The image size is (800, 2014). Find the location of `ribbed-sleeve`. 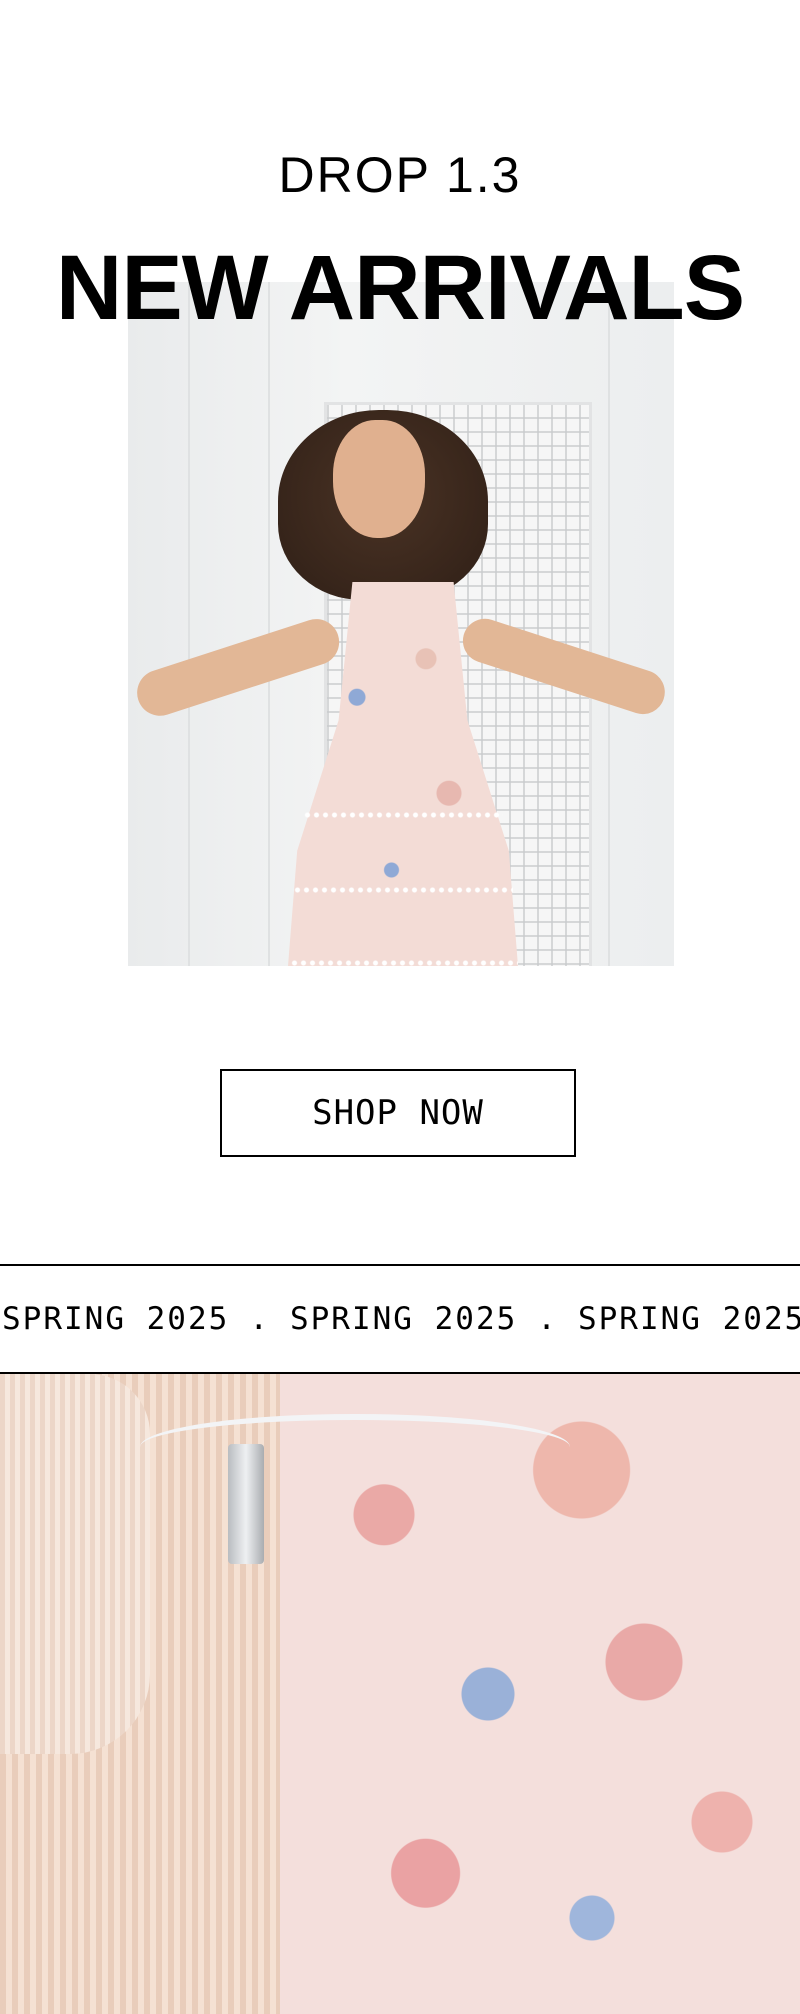

ribbed-sleeve is located at coordinates (75, 1564).